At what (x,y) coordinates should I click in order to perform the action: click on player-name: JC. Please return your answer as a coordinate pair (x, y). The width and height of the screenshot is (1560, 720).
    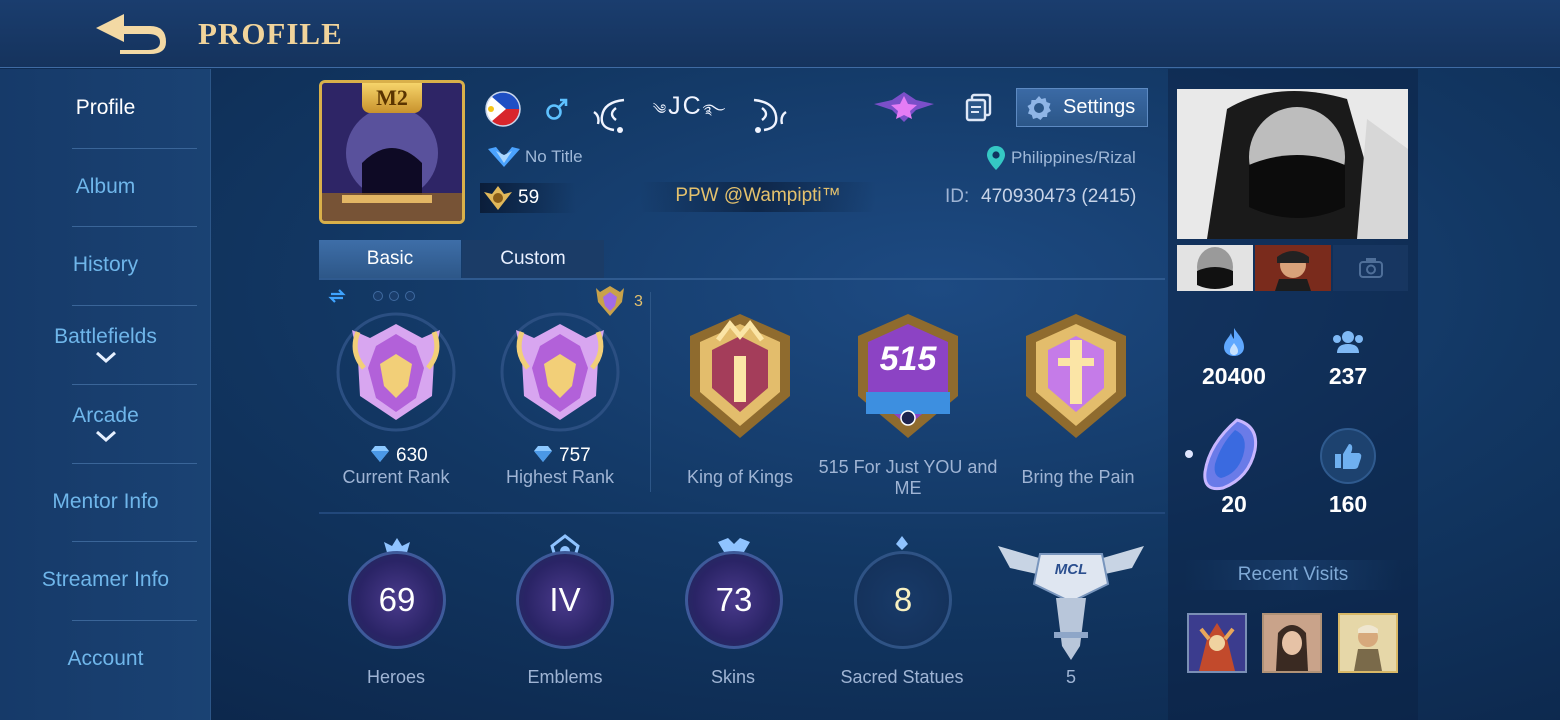
    Looking at the image, I should click on (685, 106).